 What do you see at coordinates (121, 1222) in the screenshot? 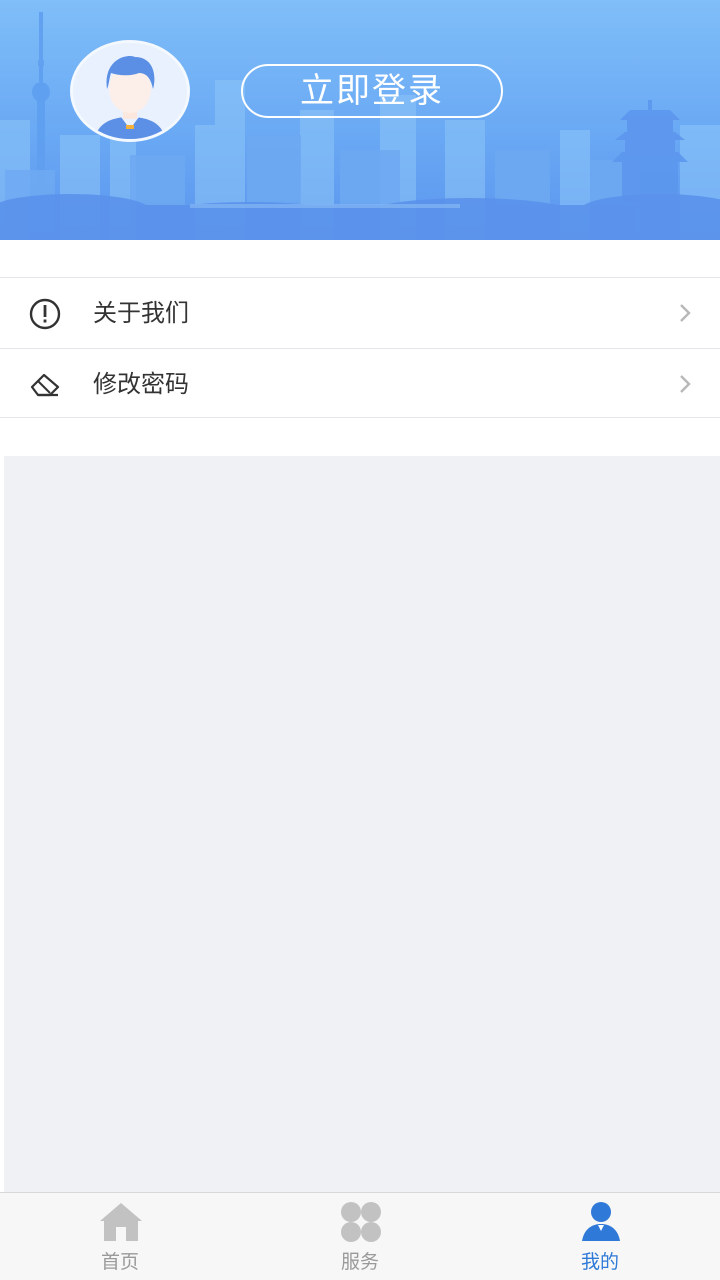
I see `home-icon` at bounding box center [121, 1222].